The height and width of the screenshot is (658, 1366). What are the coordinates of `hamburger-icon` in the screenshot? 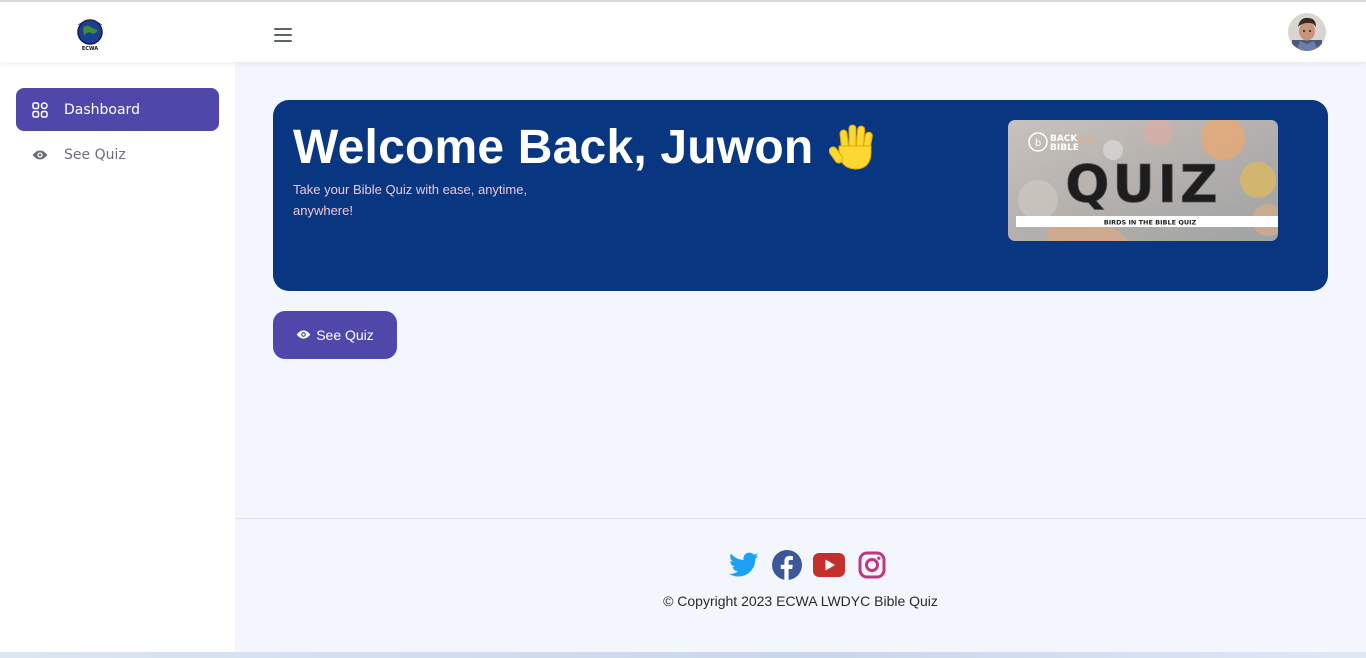 It's located at (283, 35).